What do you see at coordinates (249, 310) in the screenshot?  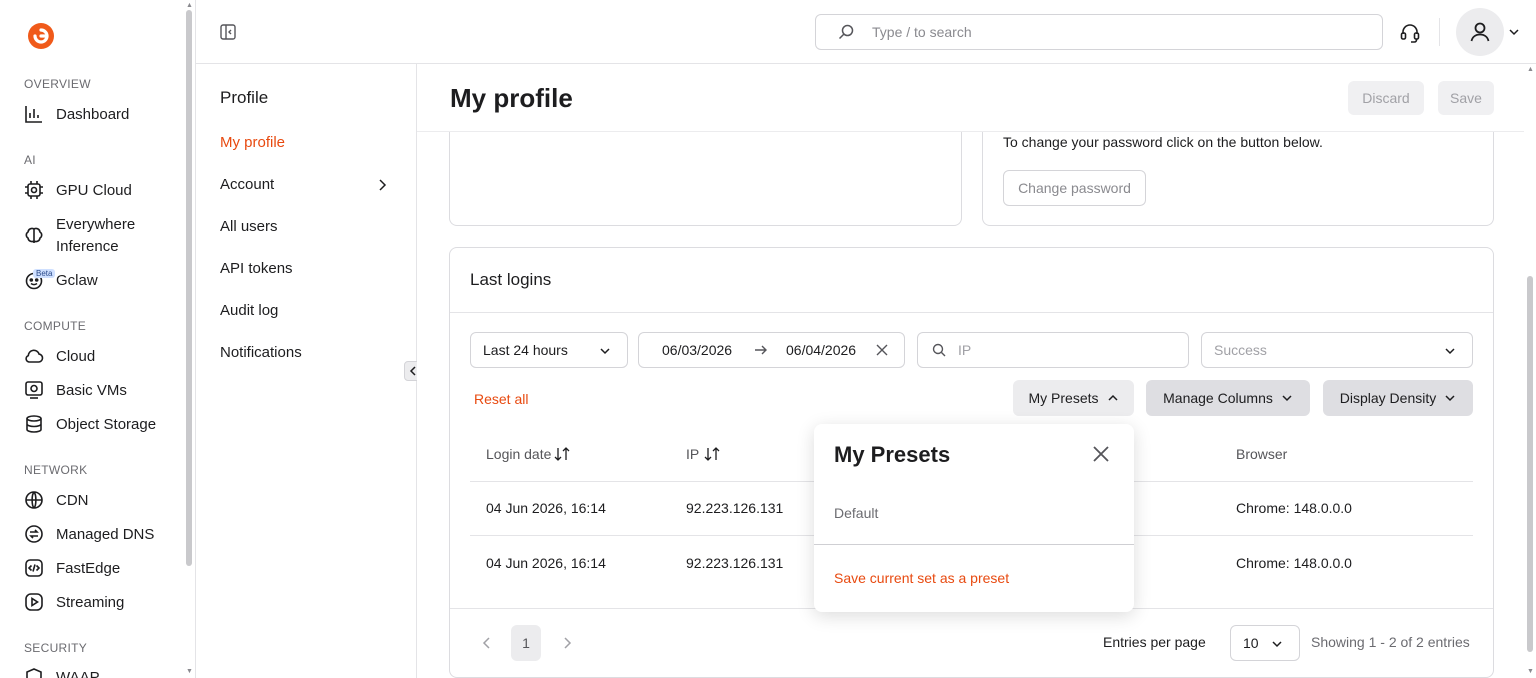 I see `subnav-item-audit-log: Audit log` at bounding box center [249, 310].